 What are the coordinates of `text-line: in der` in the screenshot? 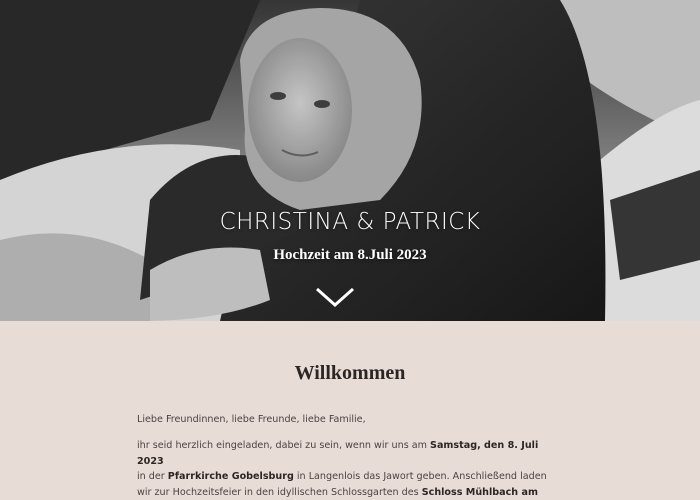 It's located at (152, 476).